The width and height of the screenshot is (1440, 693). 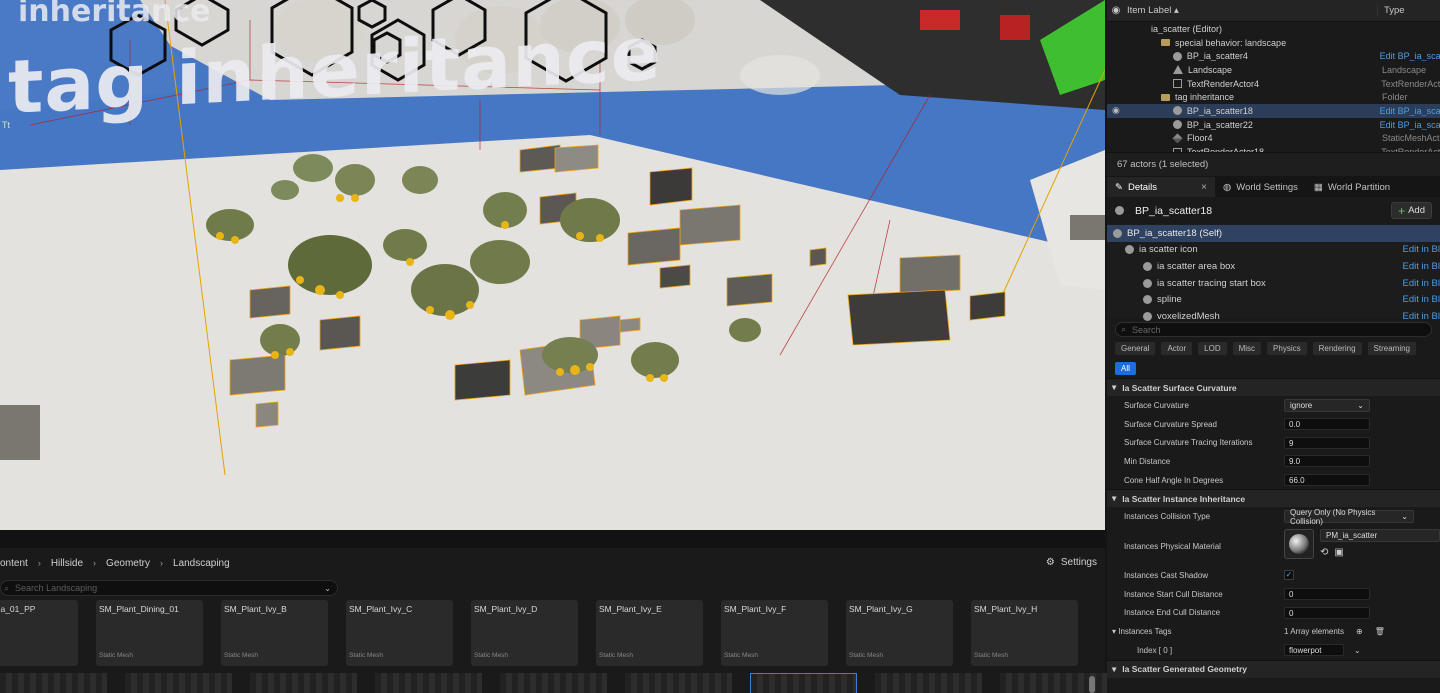 I want to click on asset-tile: SM_Plant_Ivy_E Static Mesh, so click(x=649, y=633).